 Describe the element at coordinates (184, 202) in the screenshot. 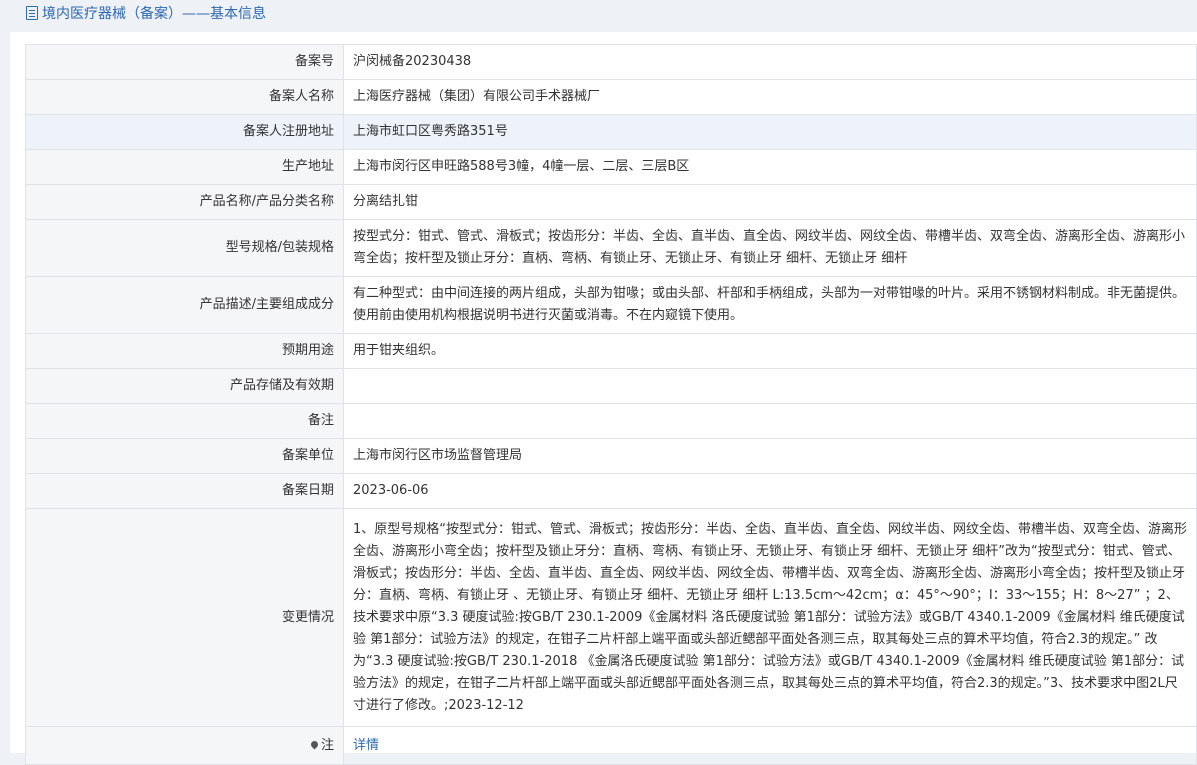

I see `row-label: 产品名称/产品分类名称` at that location.